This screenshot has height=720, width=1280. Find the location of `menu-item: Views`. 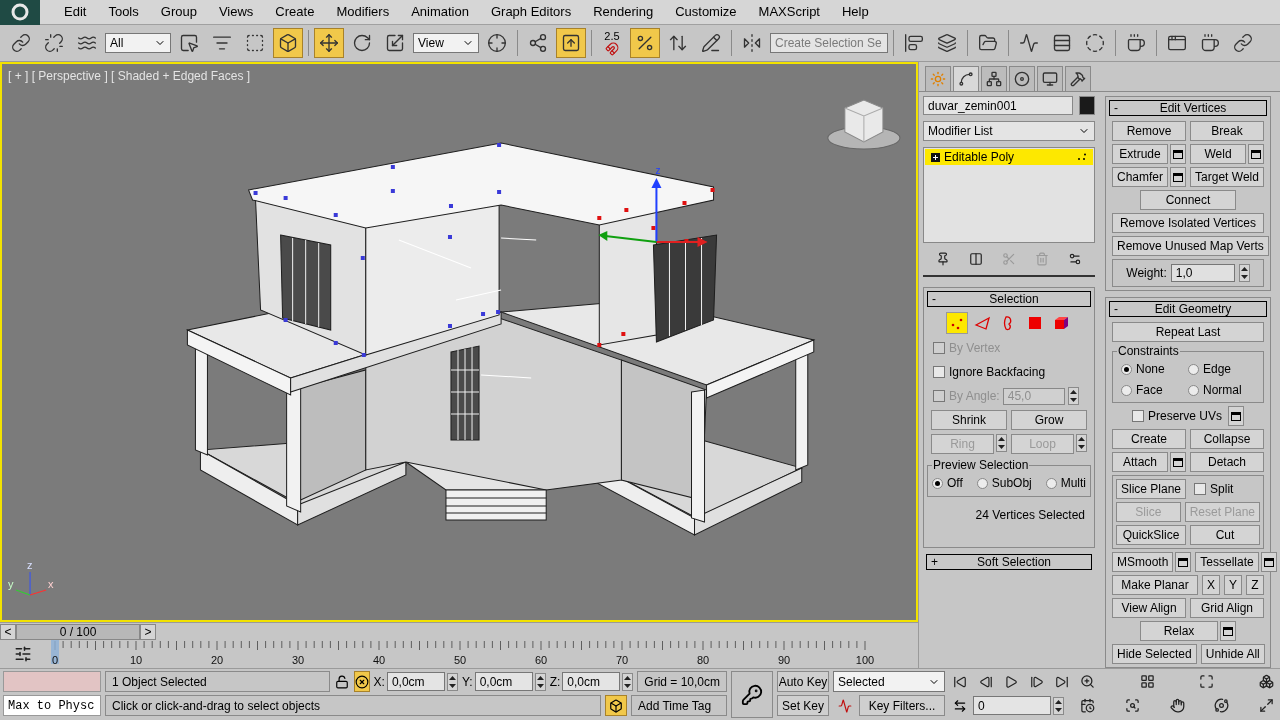

menu-item: Views is located at coordinates (236, 12).